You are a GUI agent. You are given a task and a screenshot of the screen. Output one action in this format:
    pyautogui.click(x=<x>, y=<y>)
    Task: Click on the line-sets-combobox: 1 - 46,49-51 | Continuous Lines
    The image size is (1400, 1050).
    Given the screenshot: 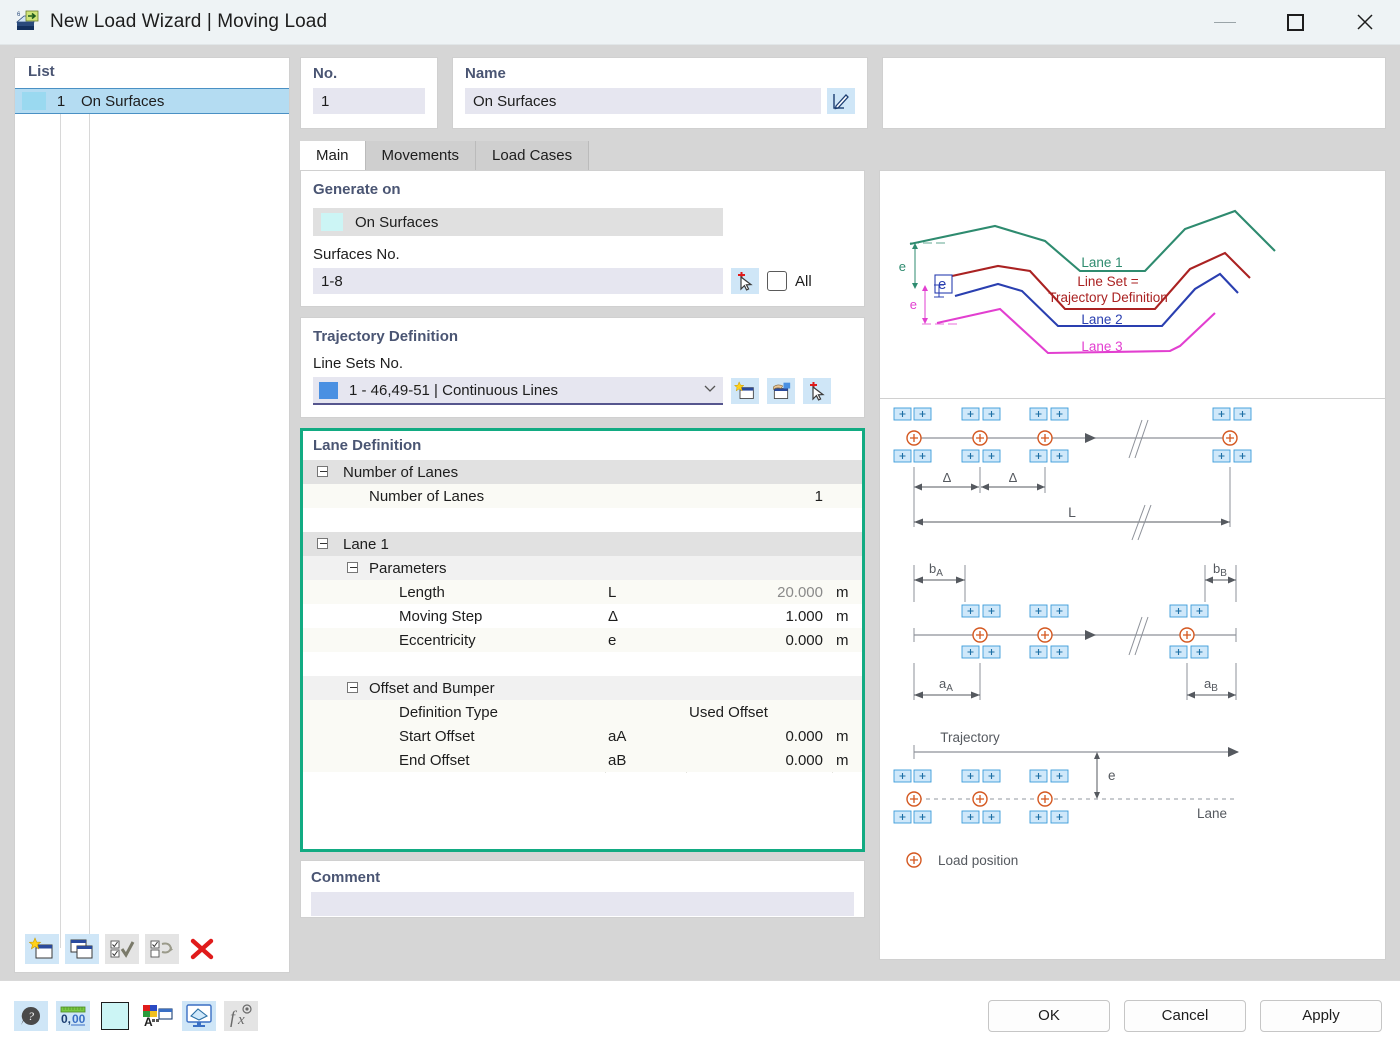 What is the action you would take?
    pyautogui.click(x=518, y=391)
    